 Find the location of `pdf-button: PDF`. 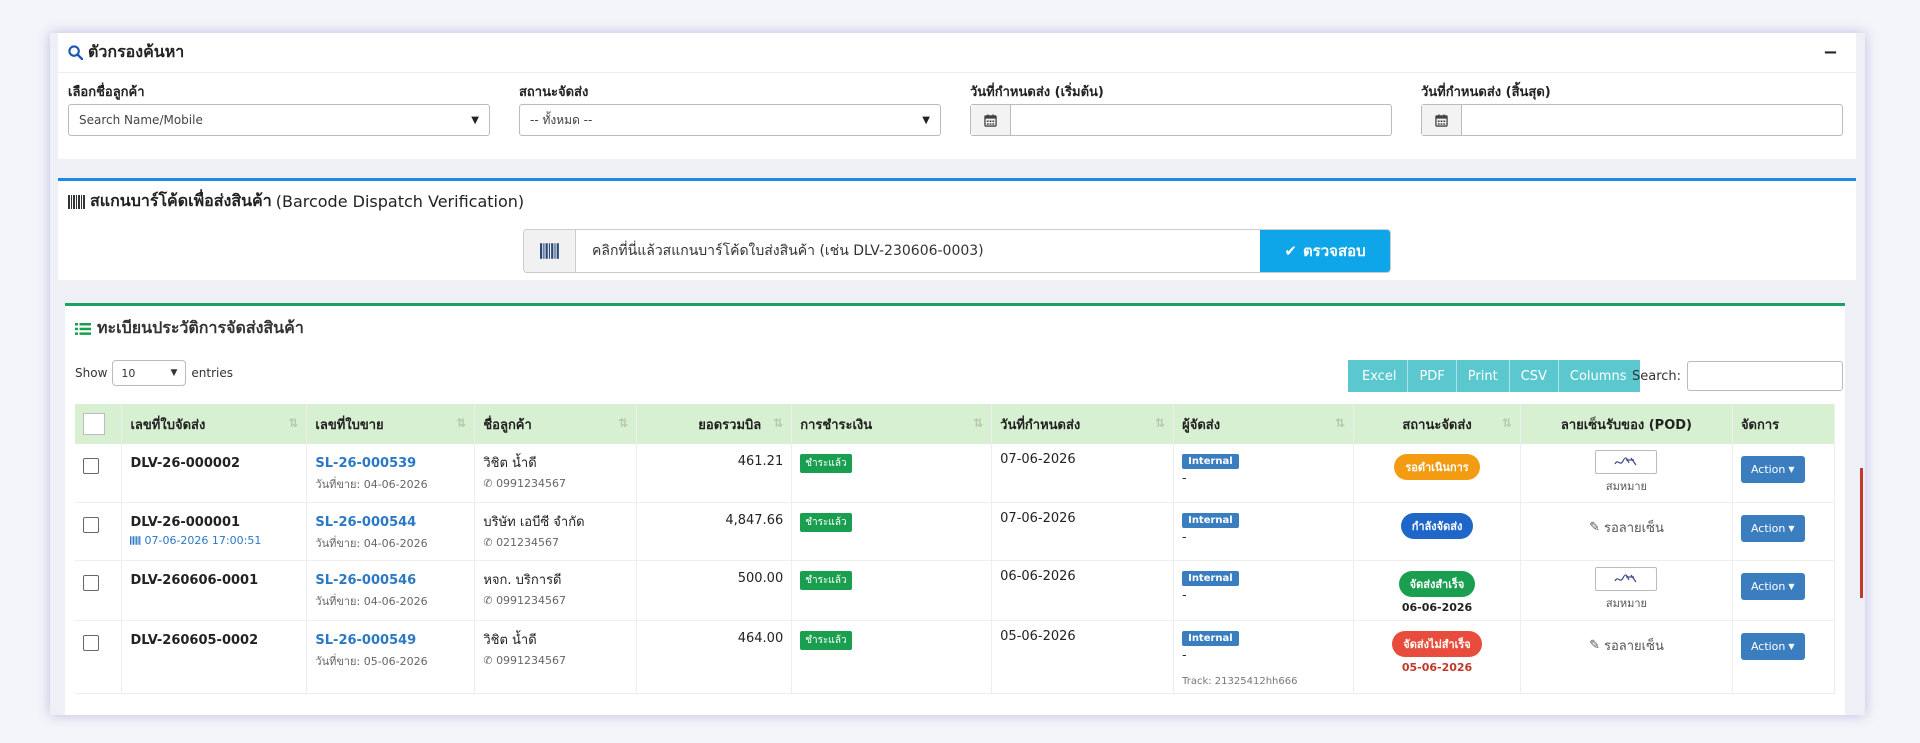

pdf-button: PDF is located at coordinates (1432, 376).